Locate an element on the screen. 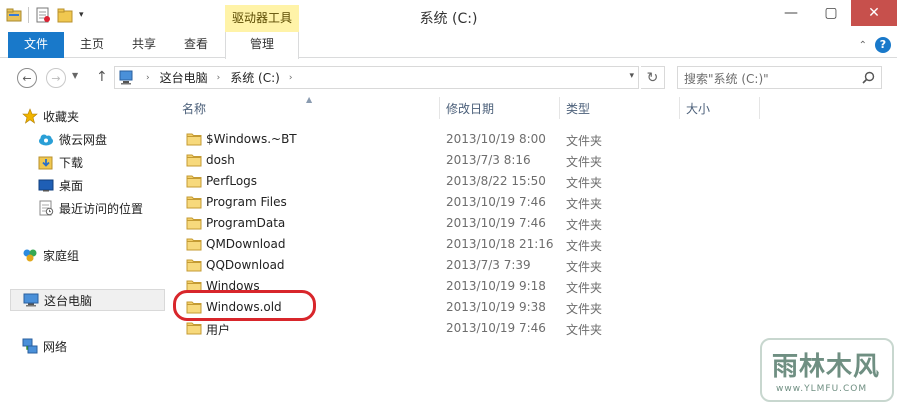  maximize-button: ▢ is located at coordinates (831, 13).